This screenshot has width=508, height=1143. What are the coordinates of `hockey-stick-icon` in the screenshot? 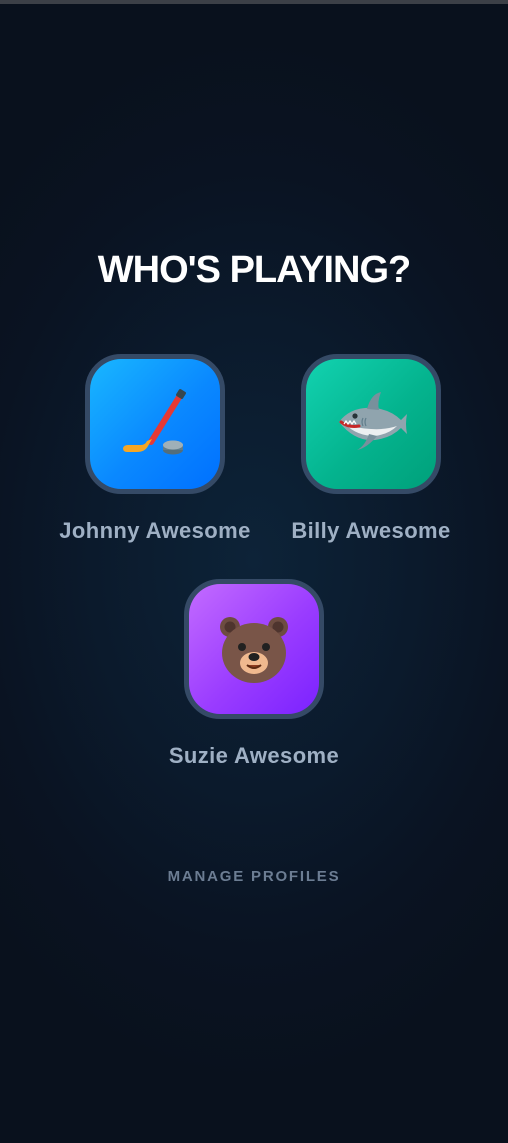 It's located at (154, 422).